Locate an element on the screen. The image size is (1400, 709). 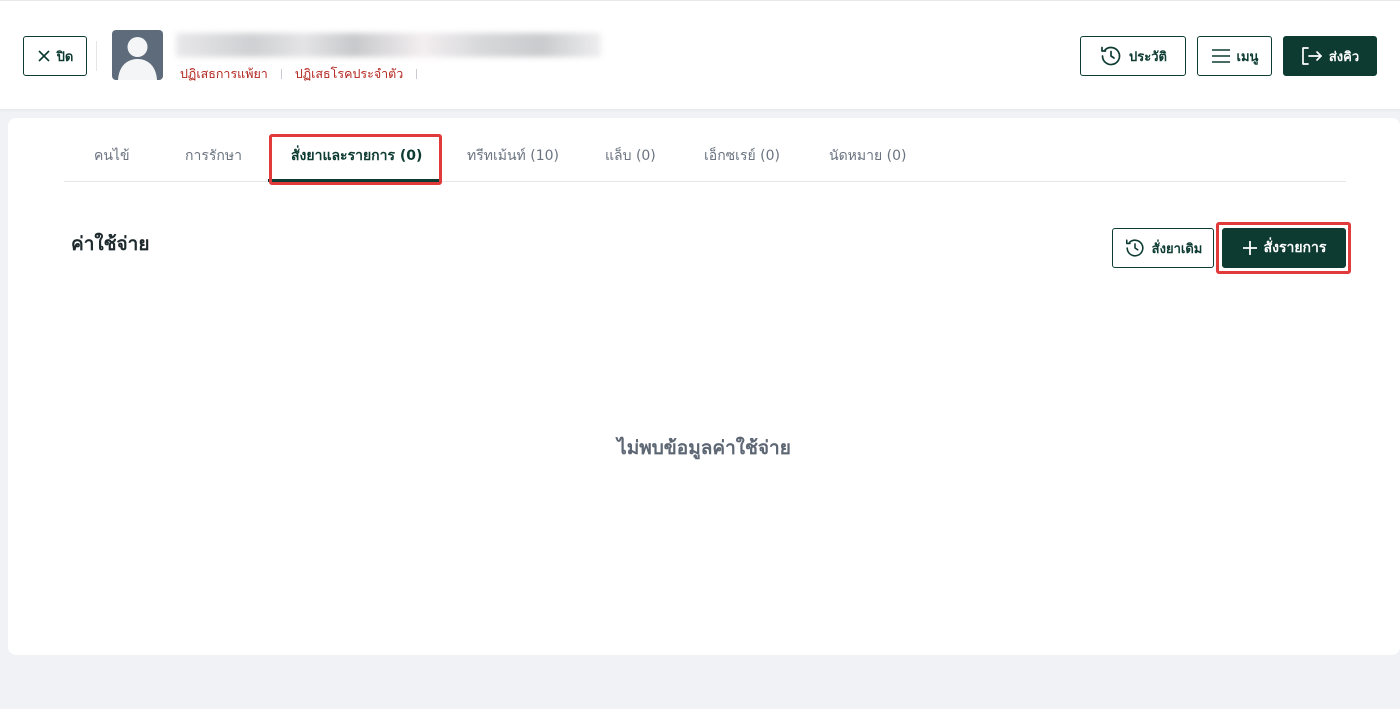
chronic-disease-label: ปฏิเสธโรคประจำตัว is located at coordinates (349, 73).